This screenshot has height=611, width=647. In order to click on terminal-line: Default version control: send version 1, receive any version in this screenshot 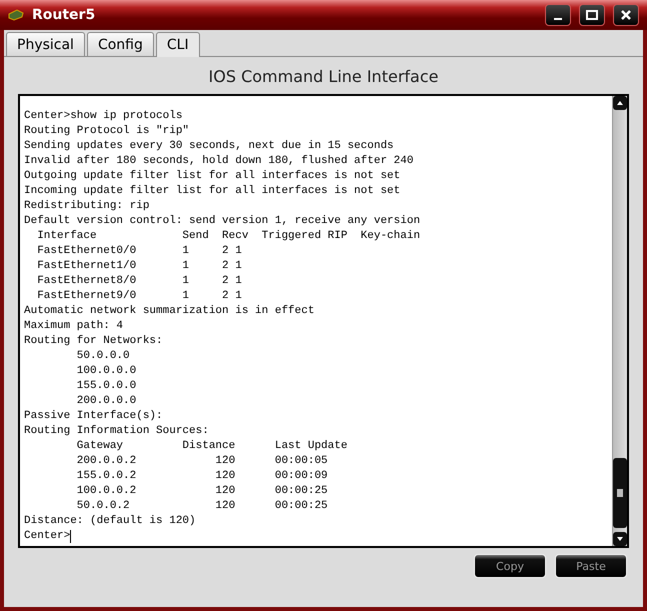, I will do `click(223, 221)`.